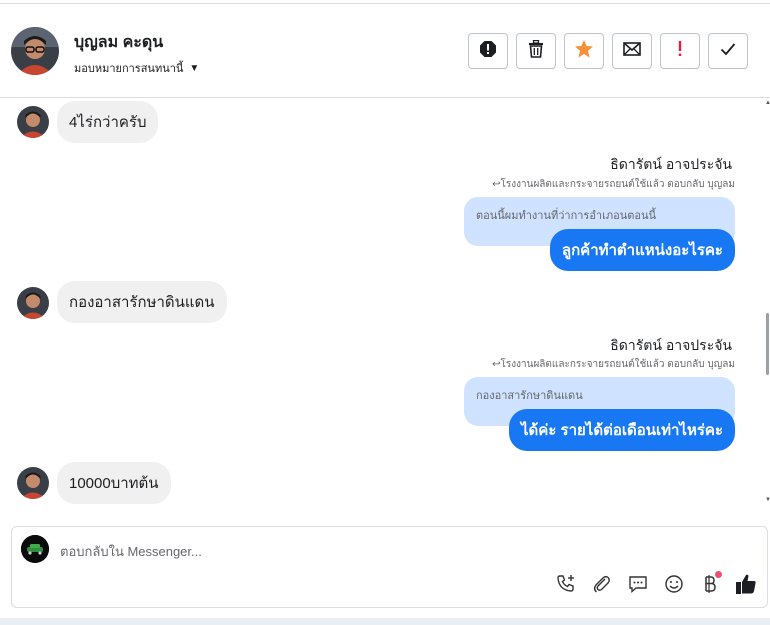 Image resolution: width=770 pixels, height=625 pixels. I want to click on like-icon, so click(746, 584).